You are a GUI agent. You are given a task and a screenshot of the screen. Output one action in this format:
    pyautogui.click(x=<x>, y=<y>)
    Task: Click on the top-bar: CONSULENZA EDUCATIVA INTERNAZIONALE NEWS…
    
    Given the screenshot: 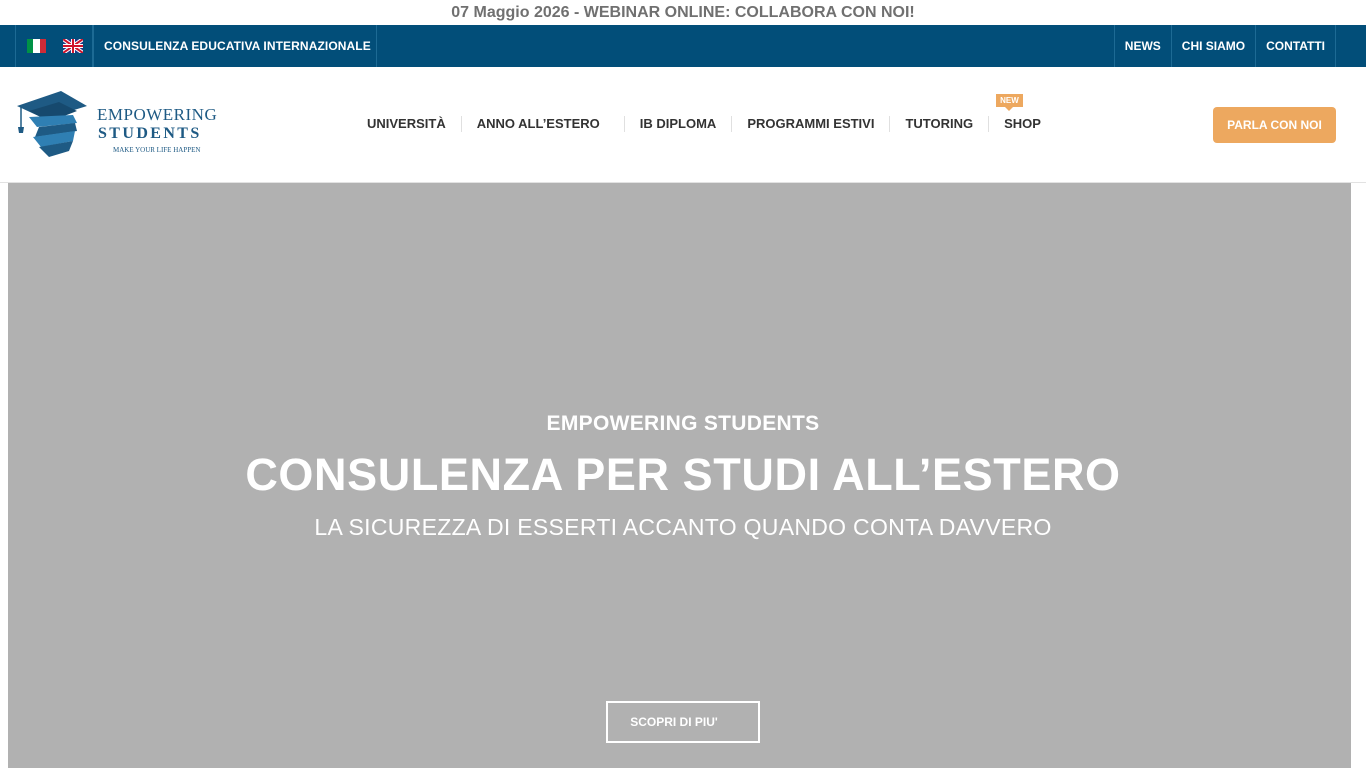 What is the action you would take?
    pyautogui.click(x=683, y=46)
    